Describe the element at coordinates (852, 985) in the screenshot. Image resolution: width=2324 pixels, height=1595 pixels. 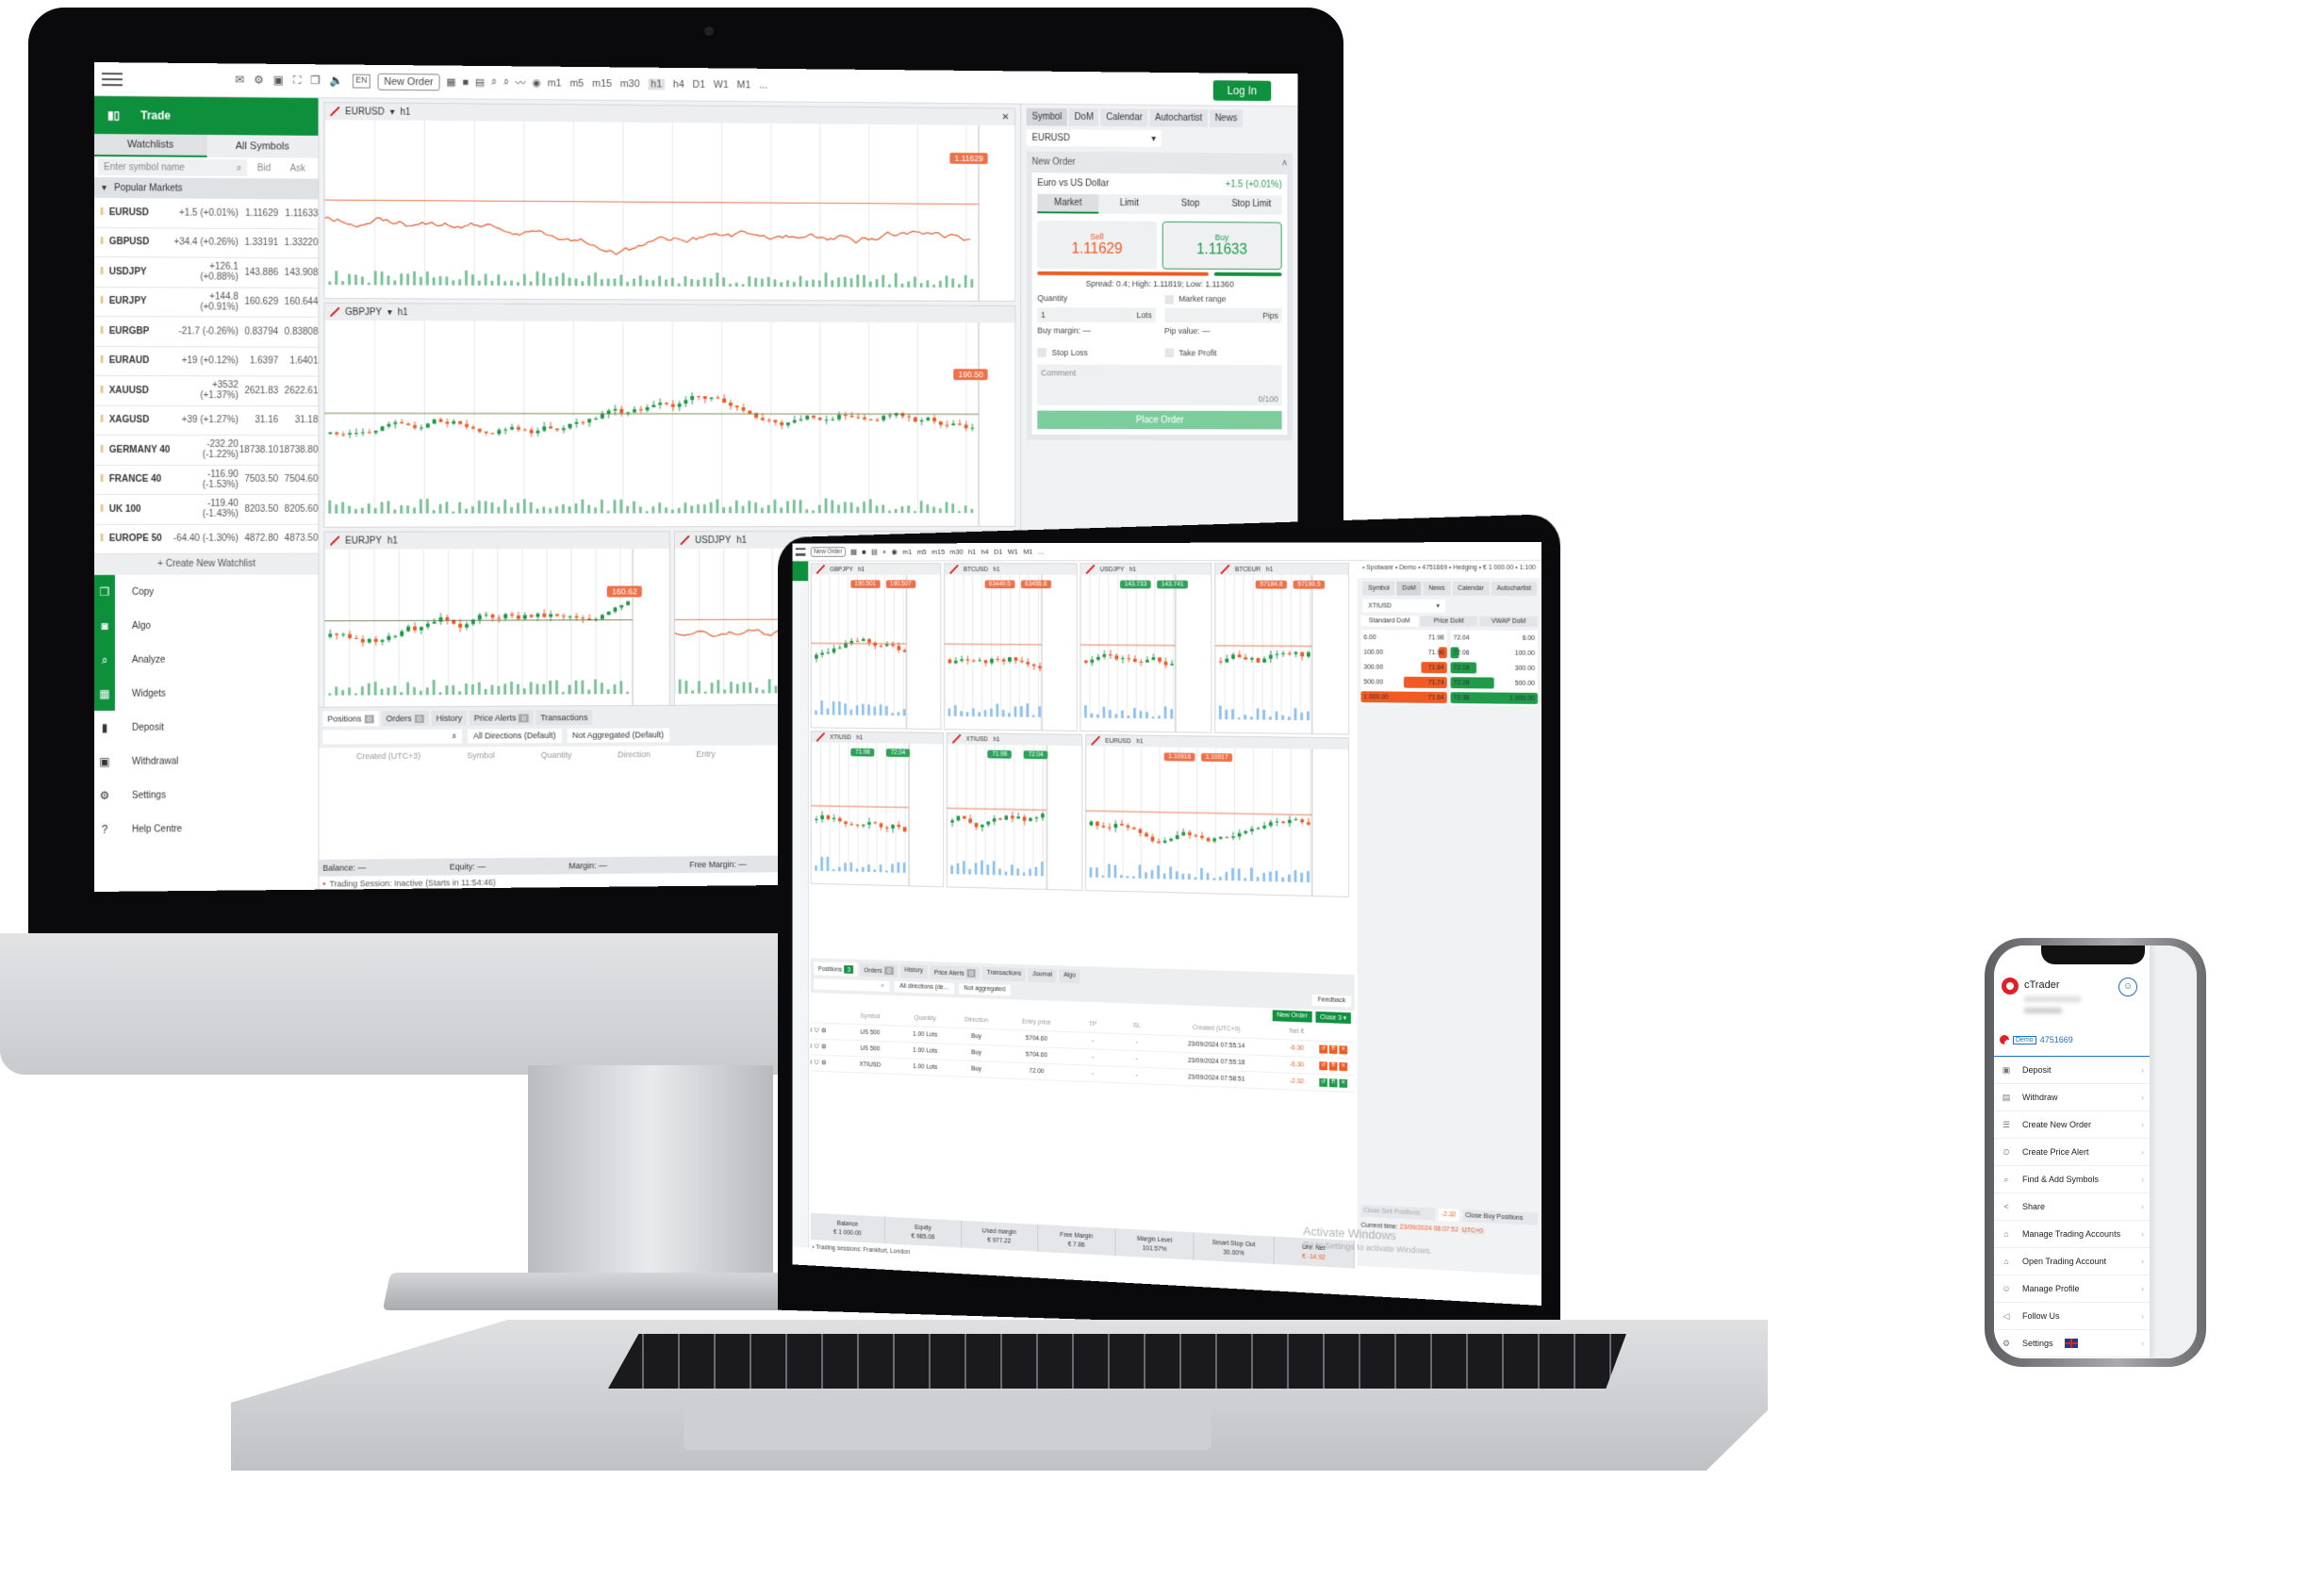
I see `positions-search-input: ⌕` at that location.